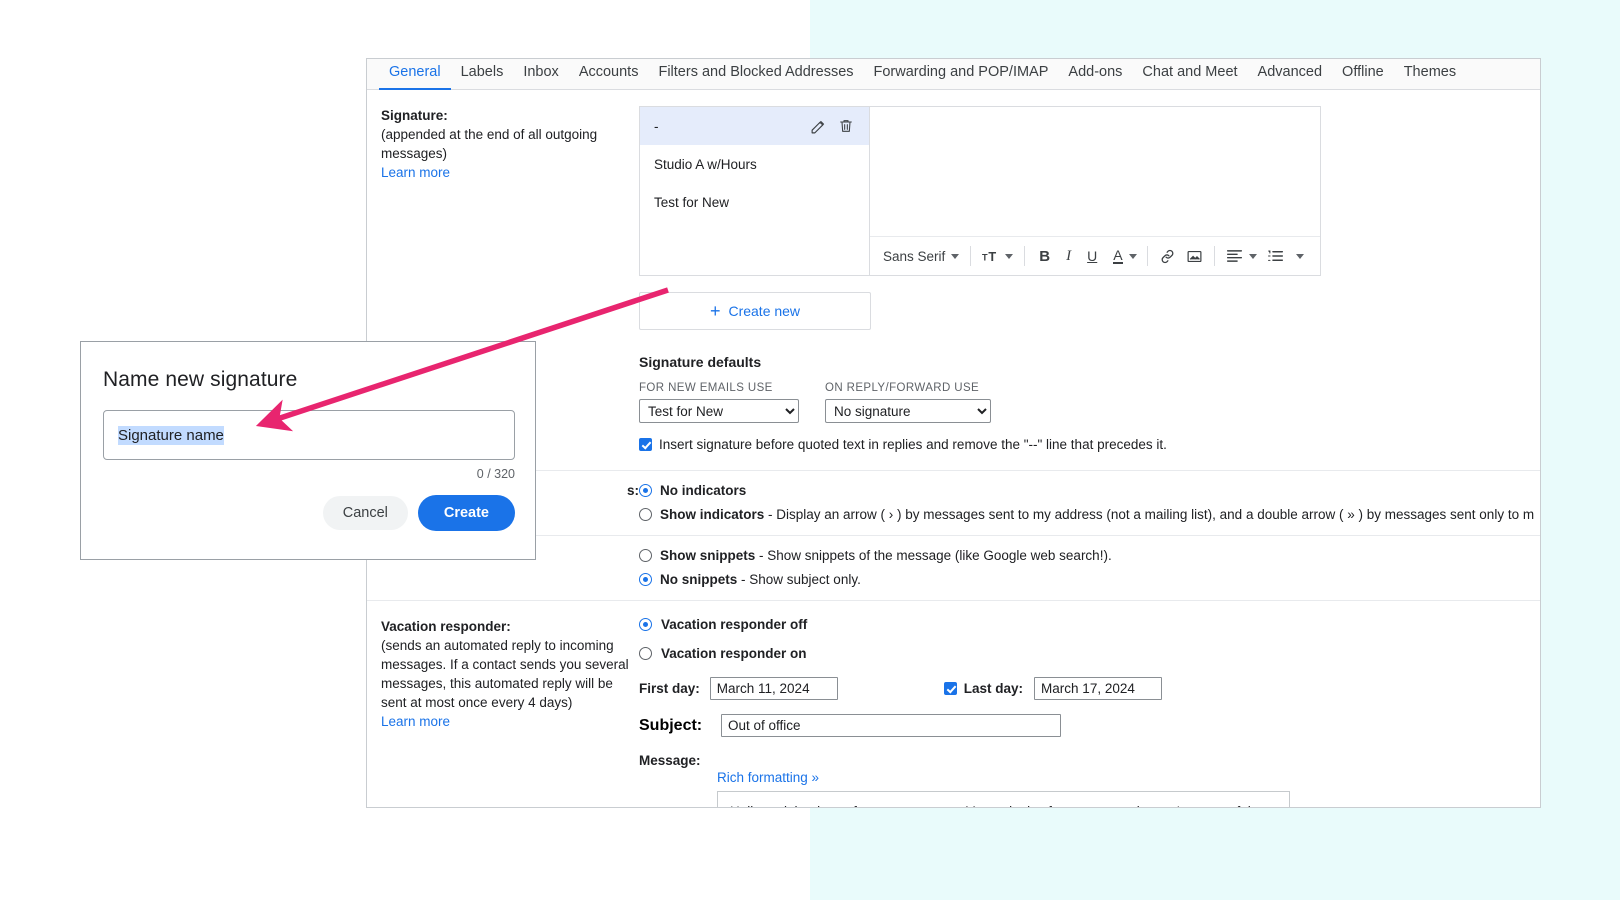 The height and width of the screenshot is (900, 1620). I want to click on create-new-signature-button: + Create new, so click(755, 311).